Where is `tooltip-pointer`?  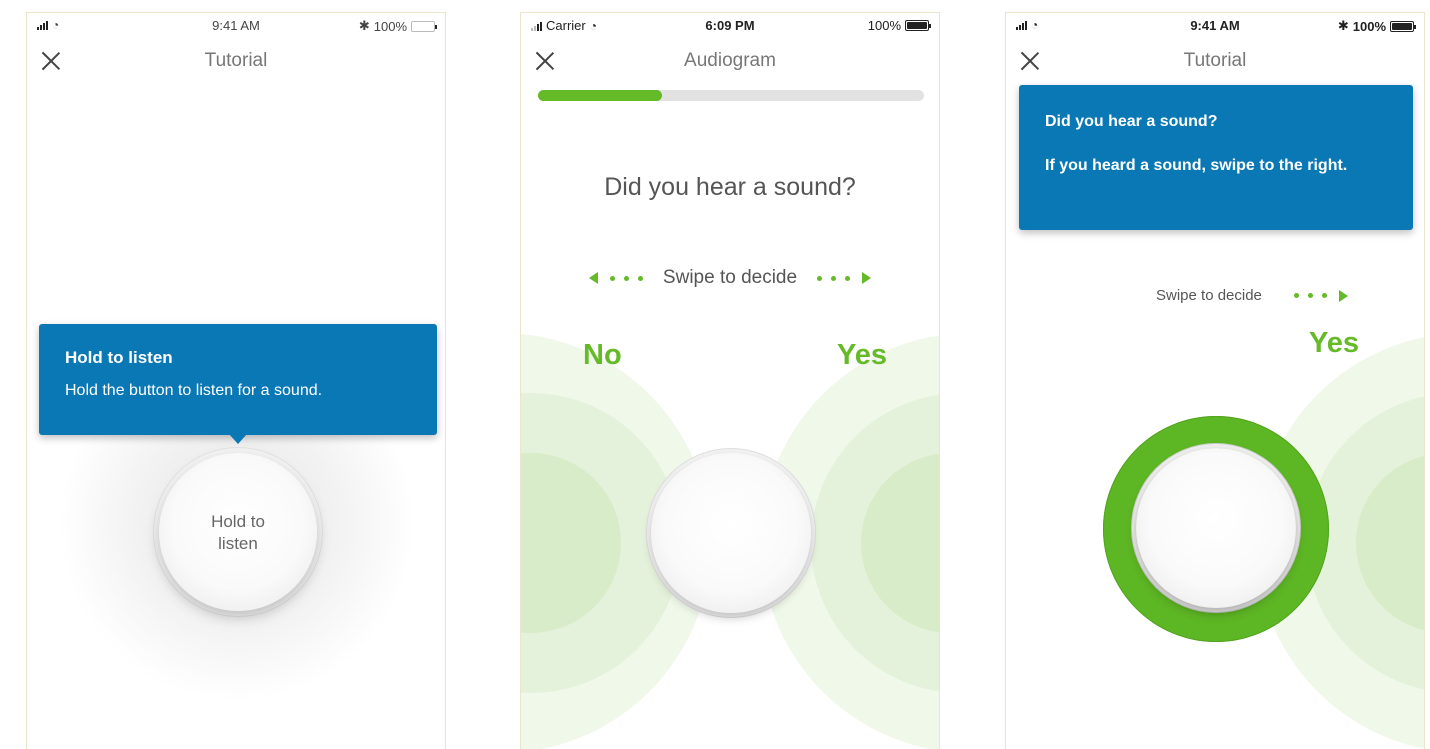 tooltip-pointer is located at coordinates (238, 439).